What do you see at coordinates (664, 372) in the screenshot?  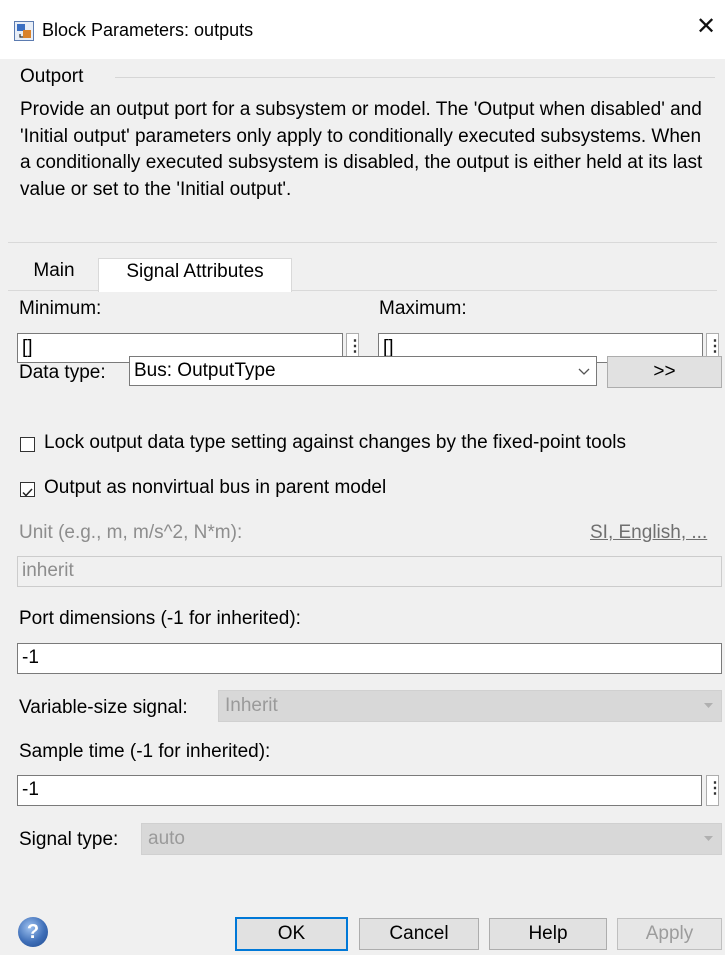 I see `data-type-assistant-button: >>` at bounding box center [664, 372].